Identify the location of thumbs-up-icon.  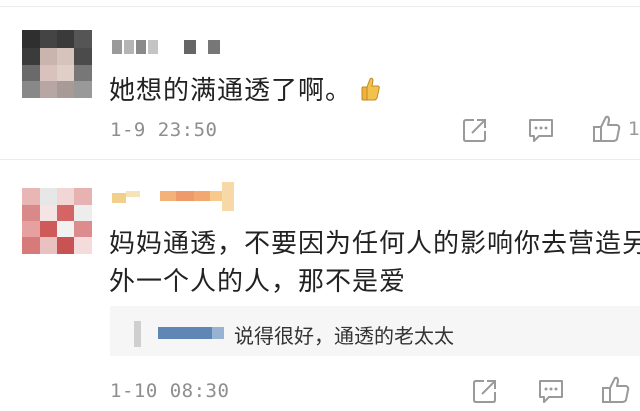
(371, 92).